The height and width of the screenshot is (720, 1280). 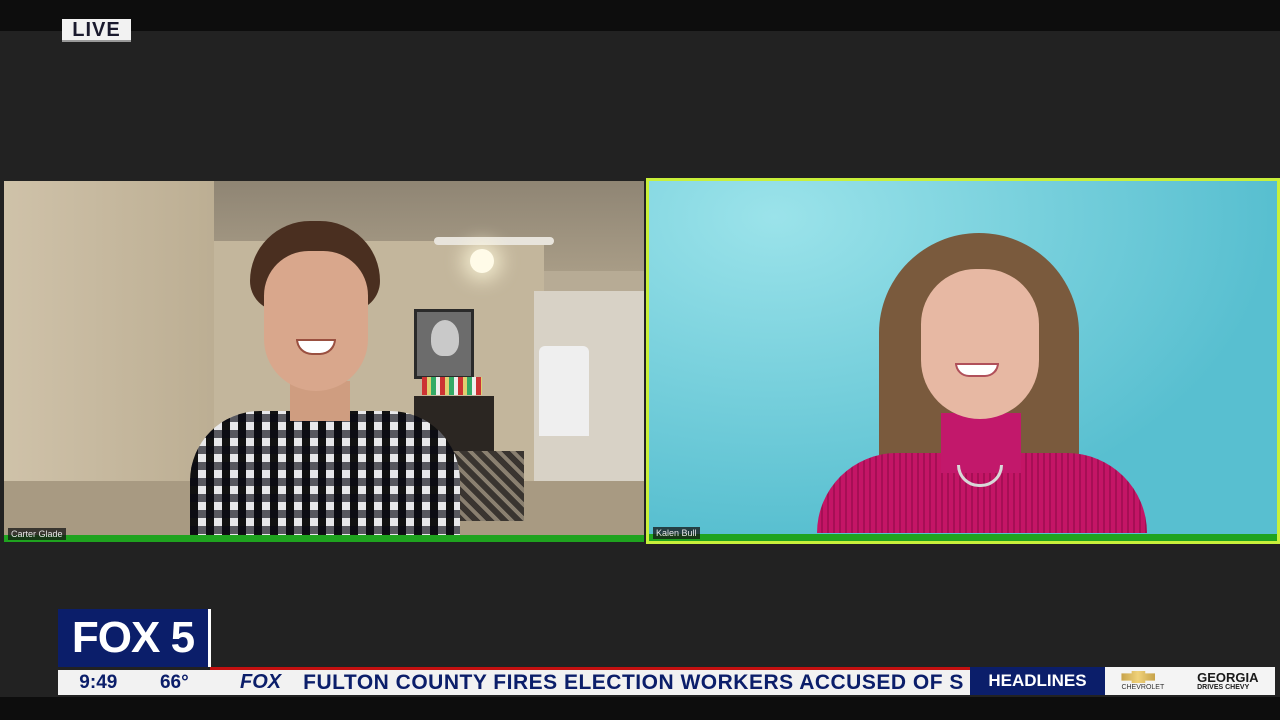 What do you see at coordinates (261, 682) in the screenshot?
I see `ticker-brand-logo: FOX` at bounding box center [261, 682].